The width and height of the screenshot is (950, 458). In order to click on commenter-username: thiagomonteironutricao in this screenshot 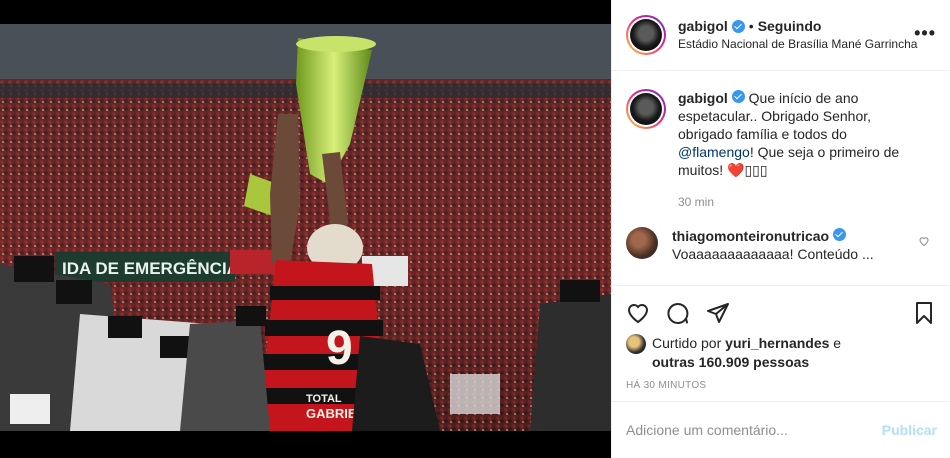, I will do `click(750, 236)`.